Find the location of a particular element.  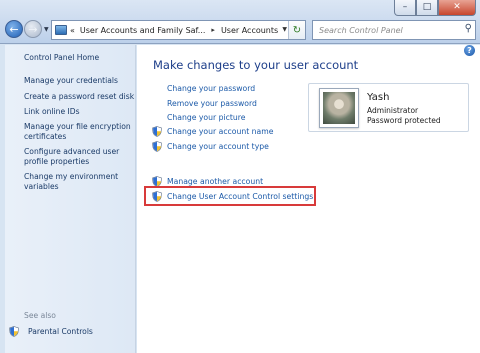

sidebar-control-panel-home: Control Panel Home is located at coordinates (80, 58).